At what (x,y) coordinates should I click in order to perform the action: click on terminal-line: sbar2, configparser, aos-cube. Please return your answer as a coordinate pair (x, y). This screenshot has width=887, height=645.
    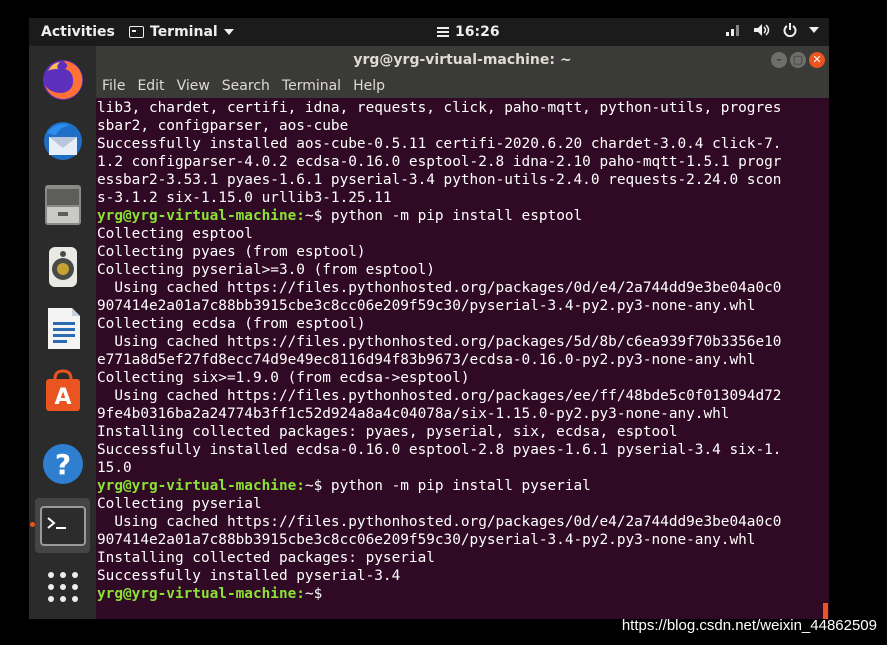
    Looking at the image, I should click on (462, 126).